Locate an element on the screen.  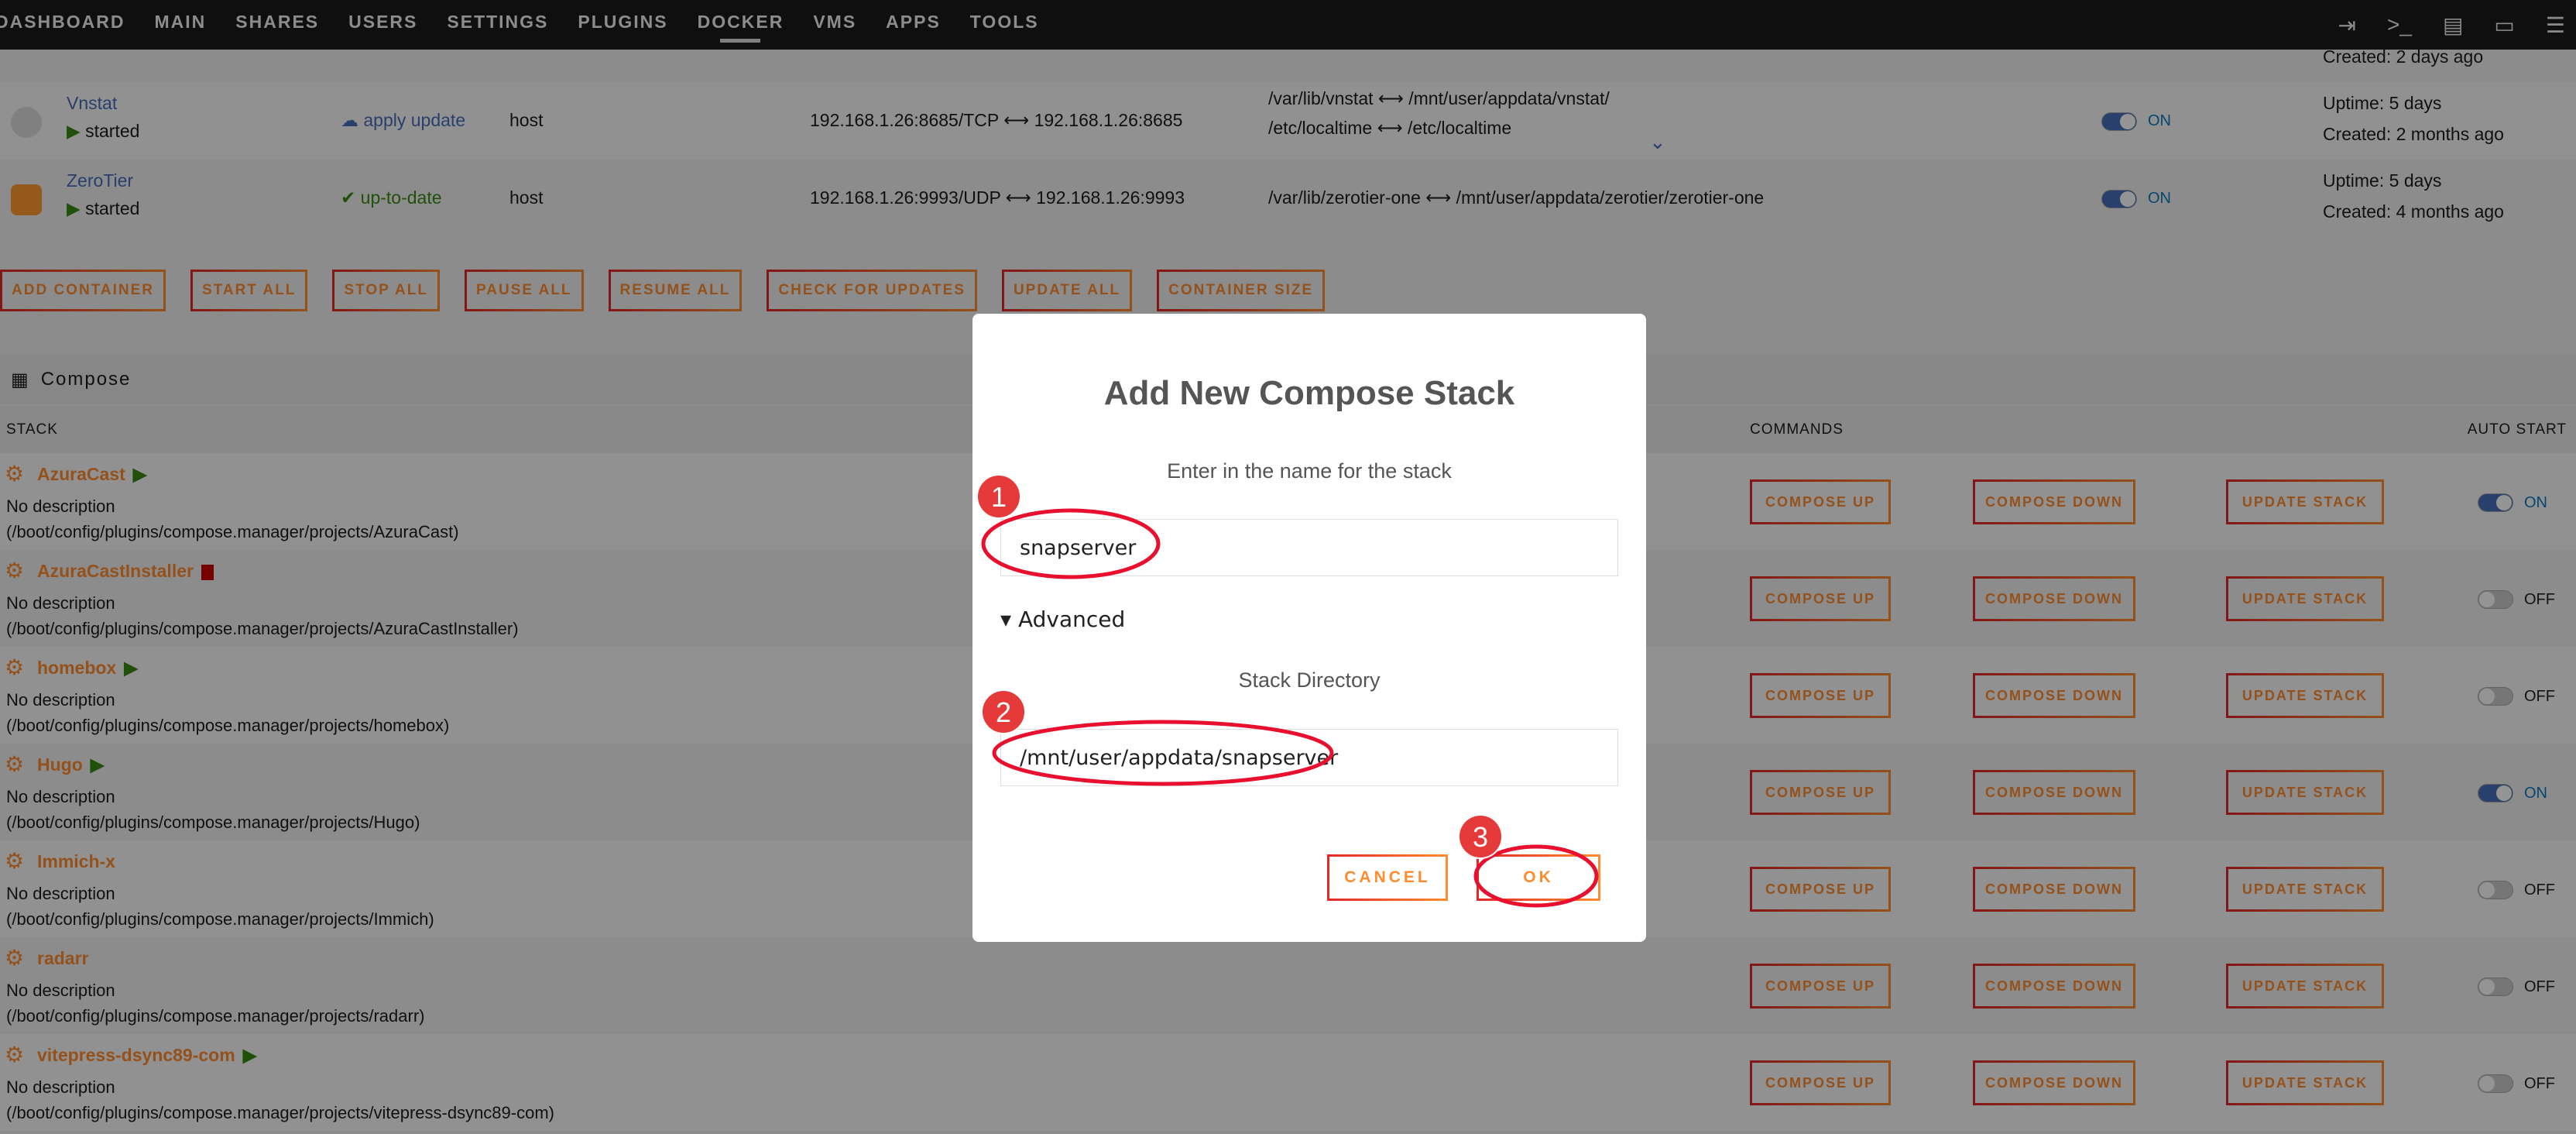
stack-name-label: Enter in the name for the stack is located at coordinates (1309, 471).